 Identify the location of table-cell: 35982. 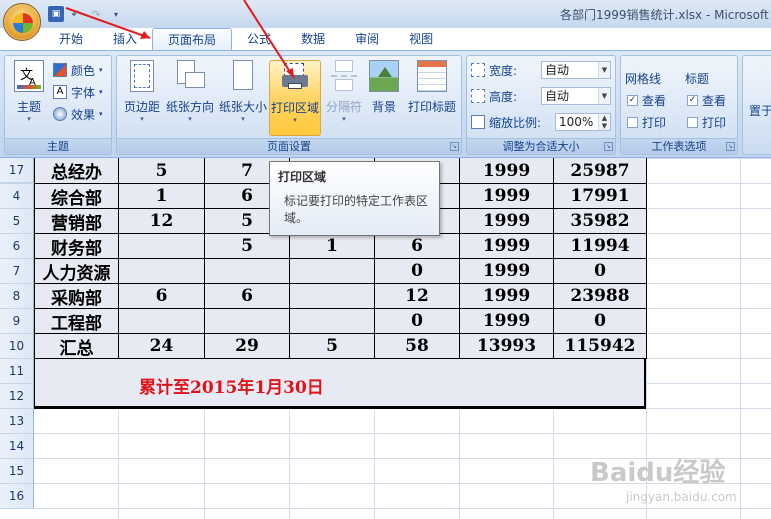
(600, 221).